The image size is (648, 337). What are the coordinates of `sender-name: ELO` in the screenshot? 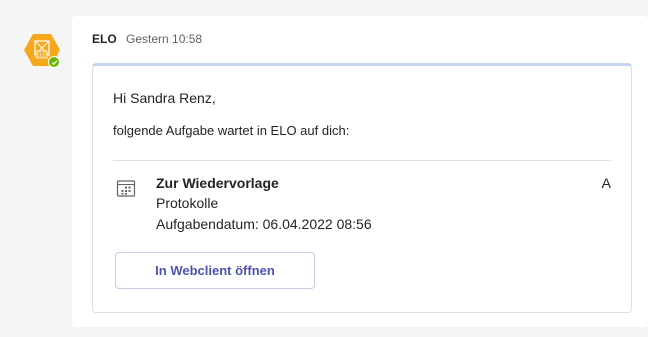 It's located at (104, 39).